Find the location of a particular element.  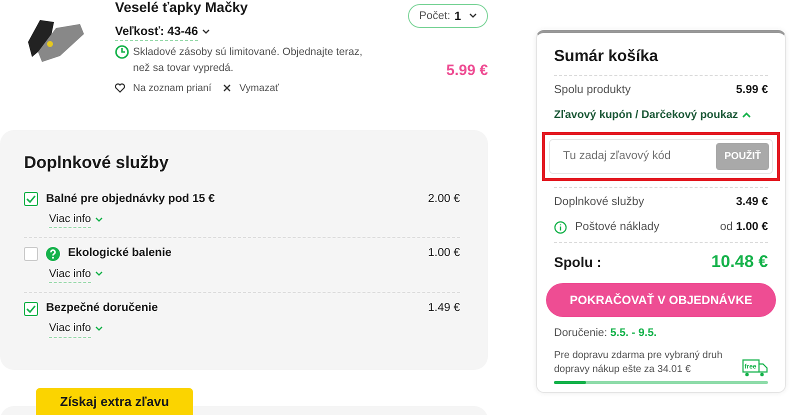

product-name: Veselé ťapky Mačky is located at coordinates (245, 9).